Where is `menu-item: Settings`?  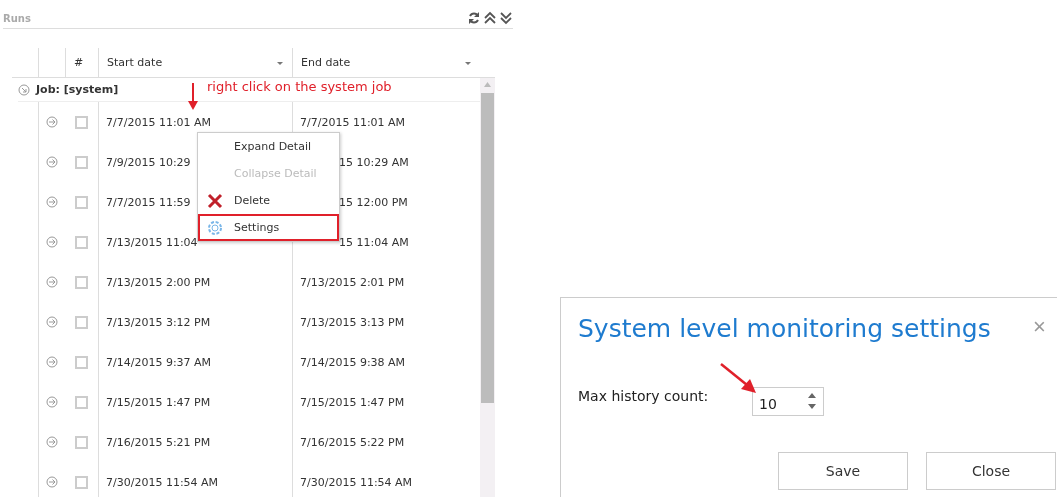
menu-item: Settings is located at coordinates (268, 227).